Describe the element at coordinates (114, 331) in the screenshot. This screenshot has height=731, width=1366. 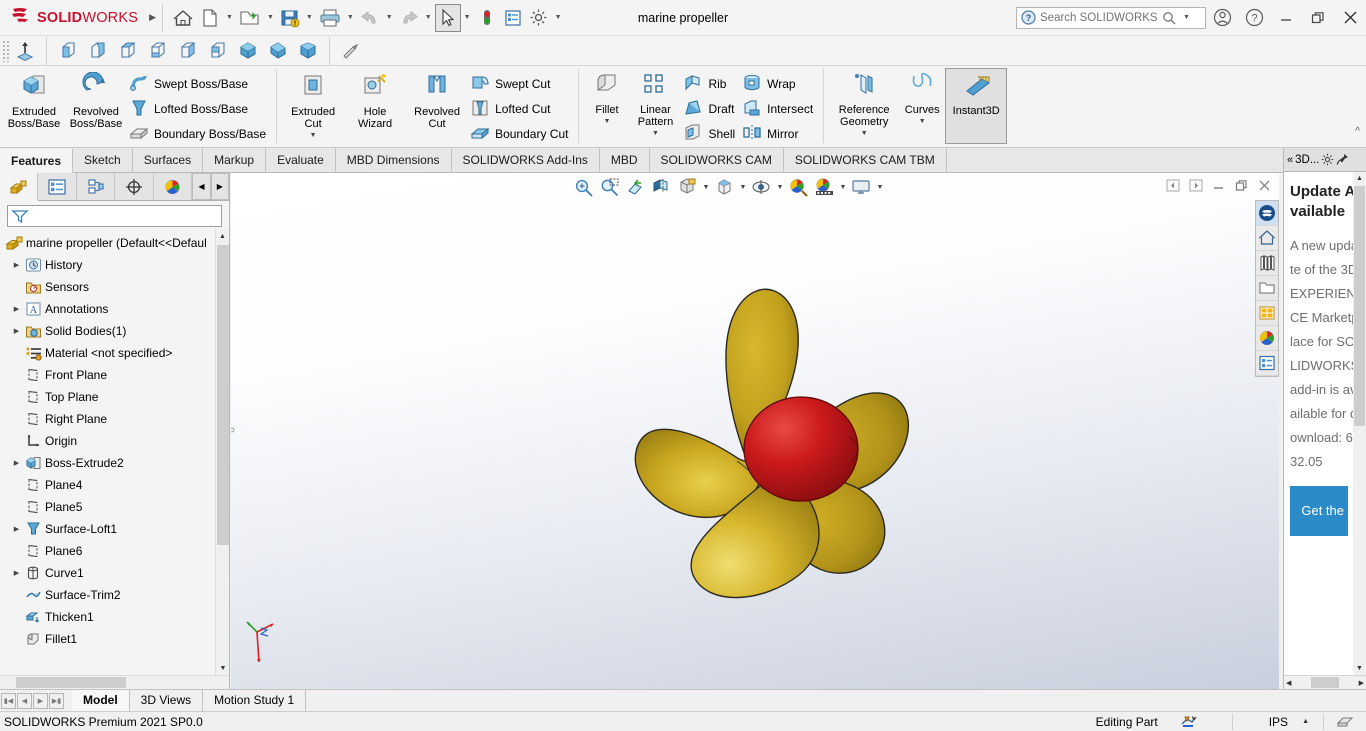
I see `tree-item-solid-bodies: ▶ Solid Bodies(1)` at that location.